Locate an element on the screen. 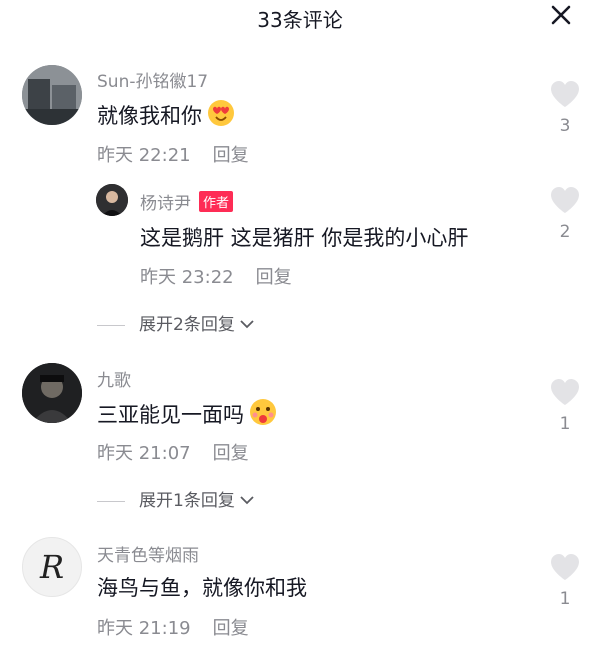 This screenshot has width=600, height=669. comment-text: 就像我和你 is located at coordinates (166, 115).